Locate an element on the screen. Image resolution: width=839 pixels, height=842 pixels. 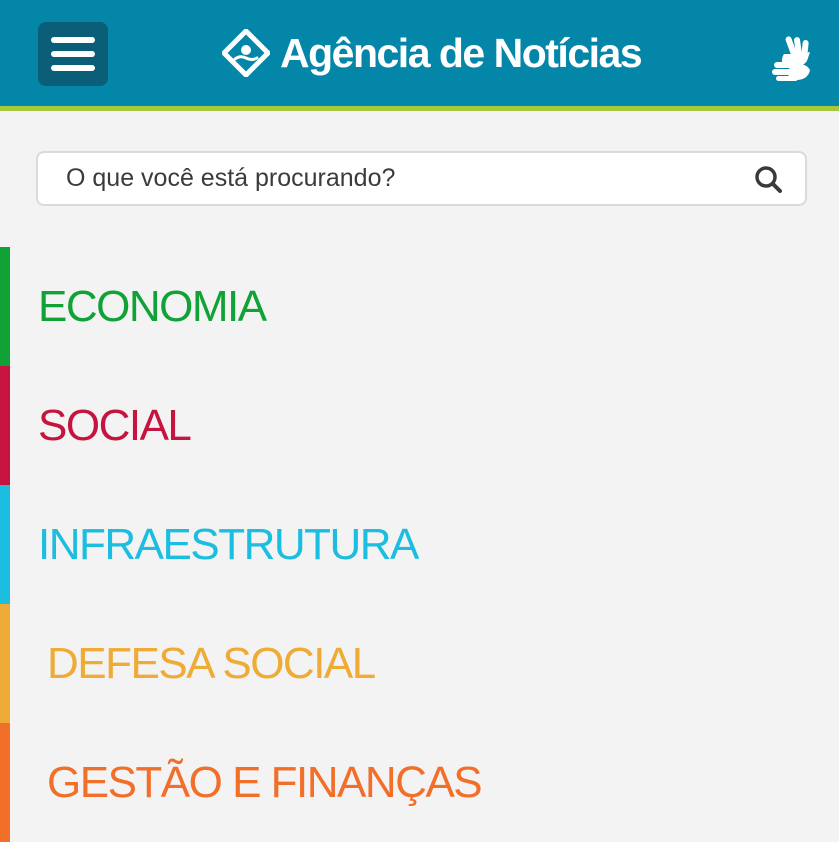
search-box is located at coordinates (421, 178).